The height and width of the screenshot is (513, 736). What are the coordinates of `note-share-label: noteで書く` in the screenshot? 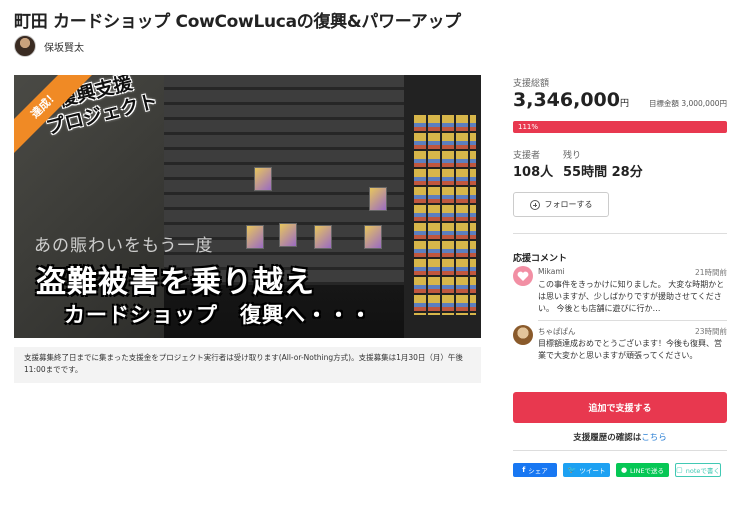 It's located at (702, 471).